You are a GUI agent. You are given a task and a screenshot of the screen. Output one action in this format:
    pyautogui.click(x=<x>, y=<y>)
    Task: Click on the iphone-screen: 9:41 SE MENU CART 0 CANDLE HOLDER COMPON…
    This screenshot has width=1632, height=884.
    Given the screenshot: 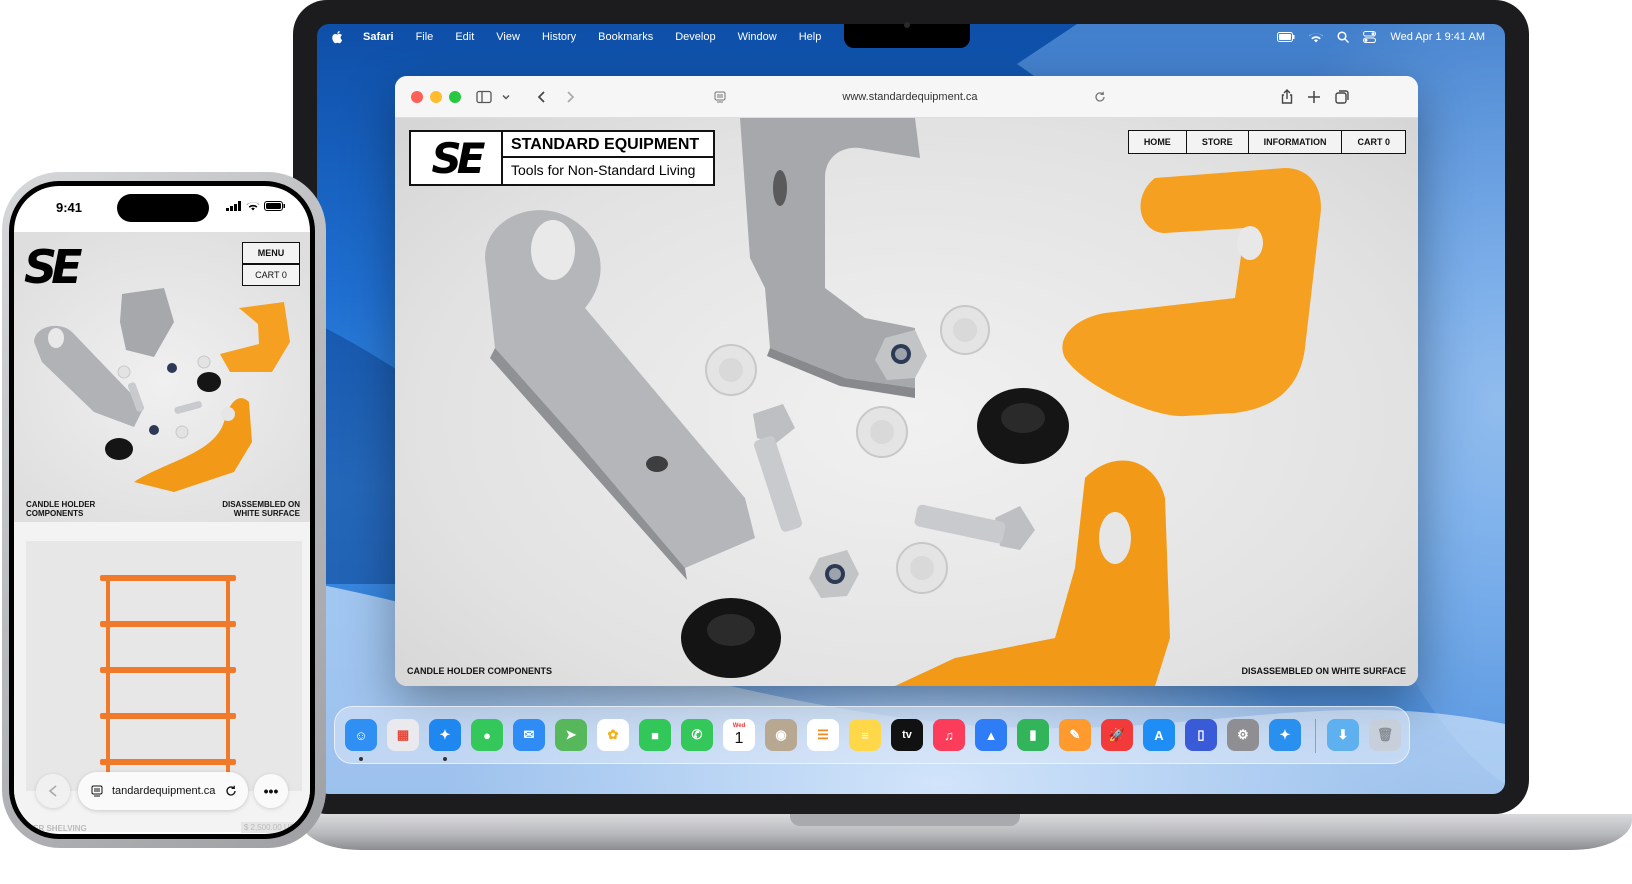 What is the action you would take?
    pyautogui.click(x=162, y=510)
    